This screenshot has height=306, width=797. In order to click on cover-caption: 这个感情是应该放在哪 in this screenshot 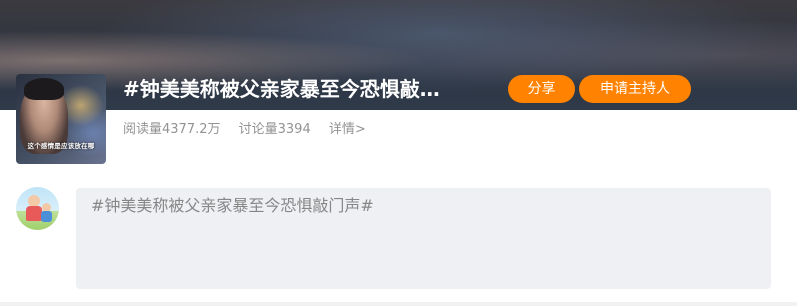, I will do `click(61, 146)`.